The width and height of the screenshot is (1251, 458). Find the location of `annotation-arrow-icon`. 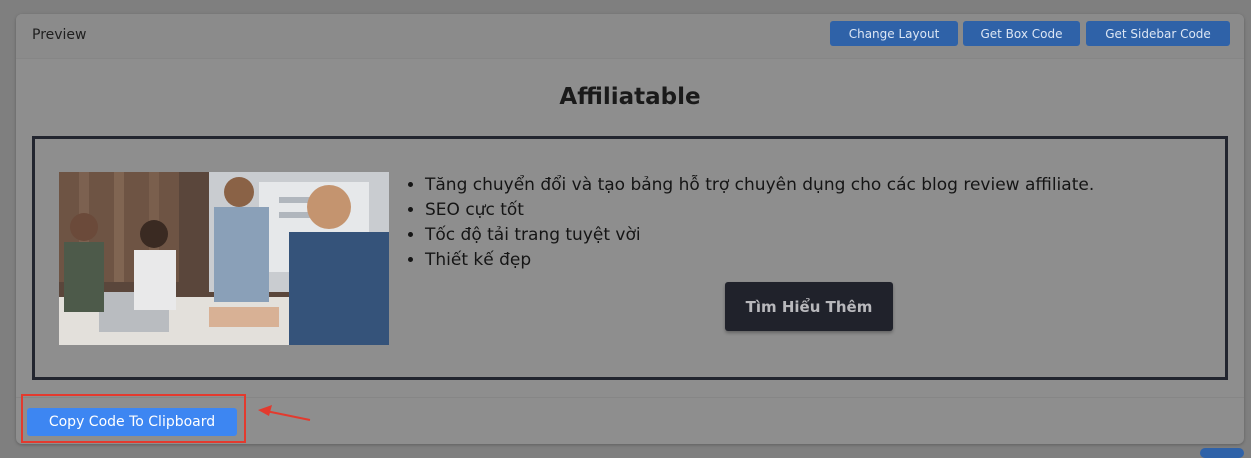

annotation-arrow-icon is located at coordinates (284, 413).